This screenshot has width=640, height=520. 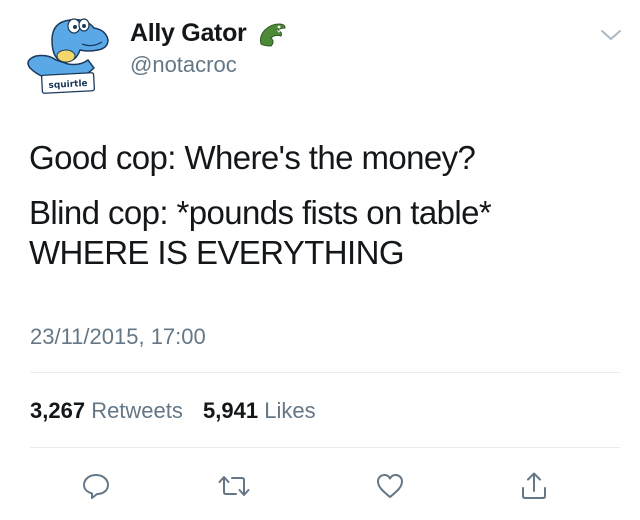 I want to click on retweet-icon, so click(x=234, y=486).